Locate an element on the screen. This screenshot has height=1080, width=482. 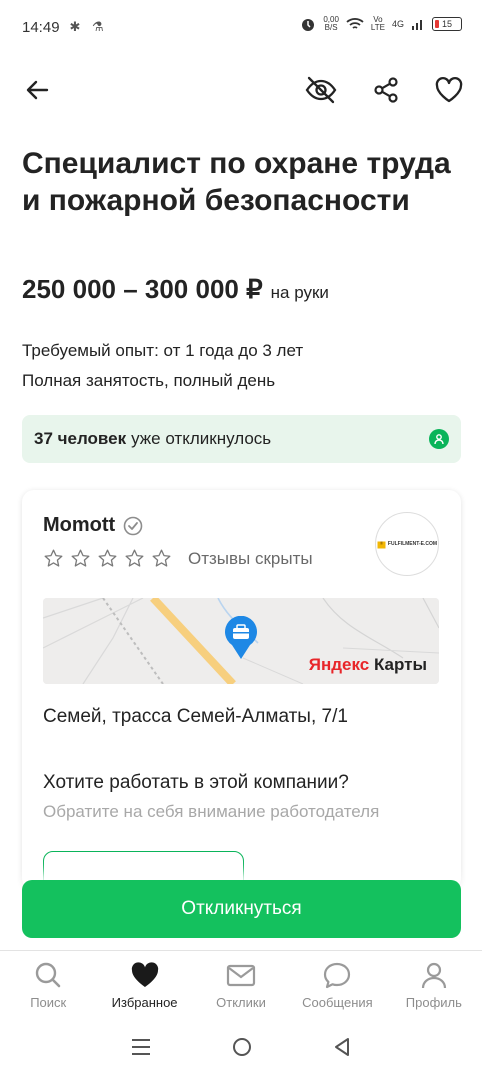
menu-icon is located at coordinates (141, 1047).